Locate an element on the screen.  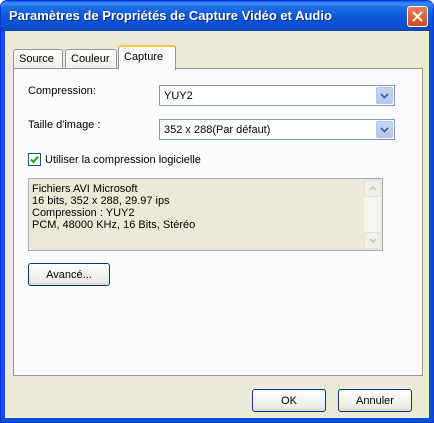
image-size-label: Taille d'image : is located at coordinates (64, 125).